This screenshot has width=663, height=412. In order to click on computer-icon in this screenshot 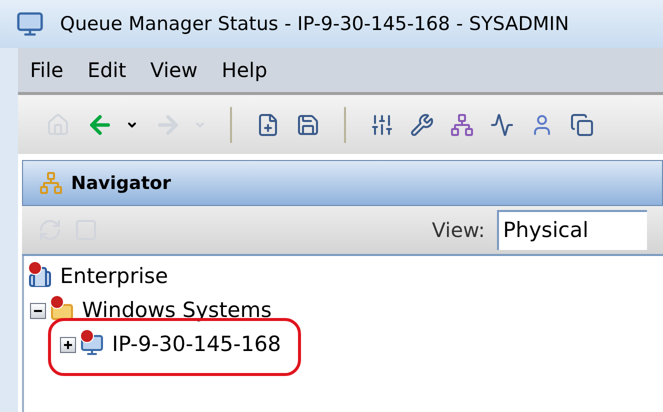, I will do `click(30, 24)`.